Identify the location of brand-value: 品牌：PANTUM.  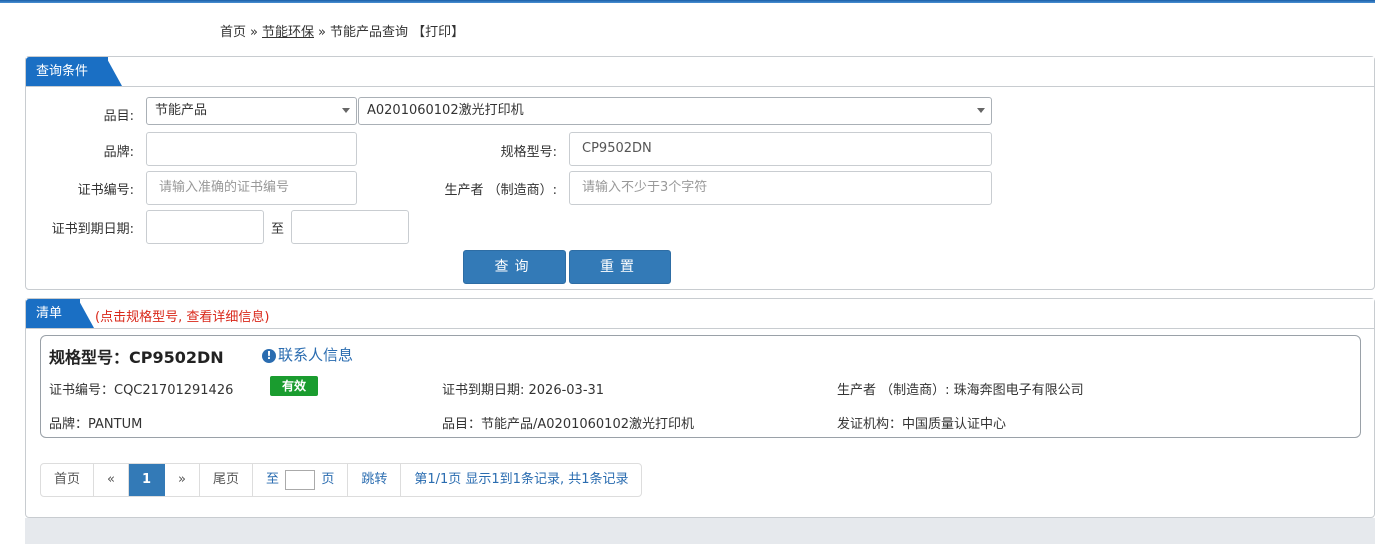
(96, 424).